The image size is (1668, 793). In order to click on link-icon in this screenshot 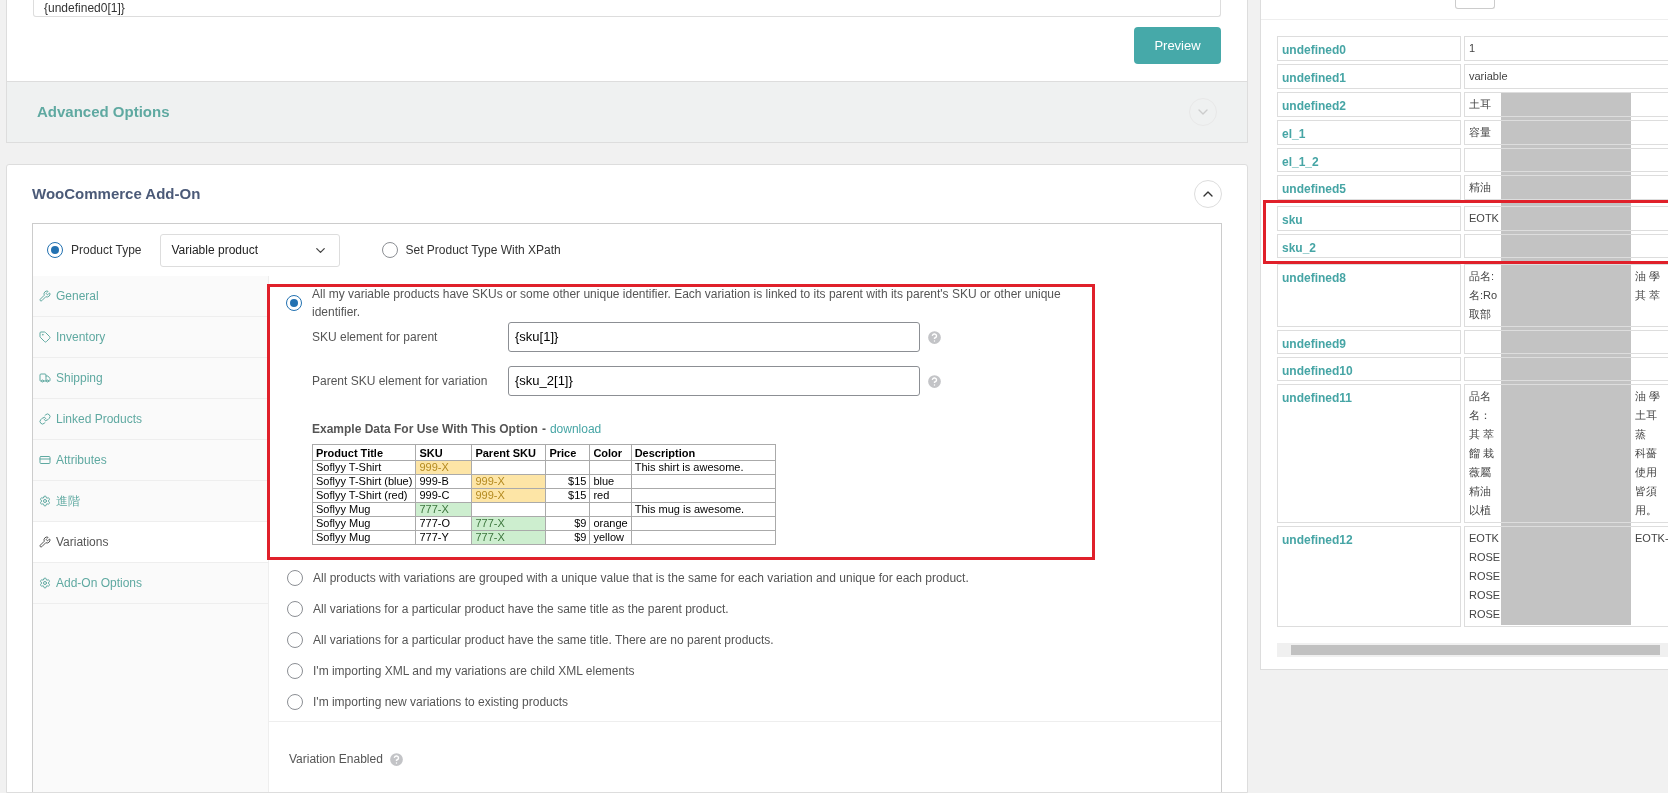, I will do `click(45, 419)`.